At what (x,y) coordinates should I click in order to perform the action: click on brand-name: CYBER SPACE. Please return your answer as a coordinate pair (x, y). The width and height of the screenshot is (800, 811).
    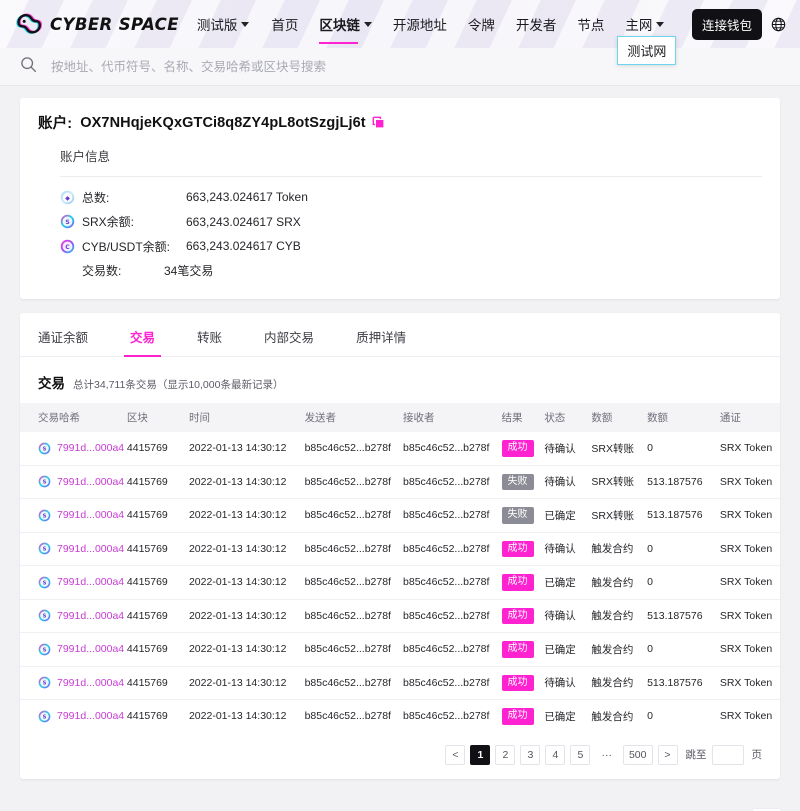
    Looking at the image, I should click on (114, 24).